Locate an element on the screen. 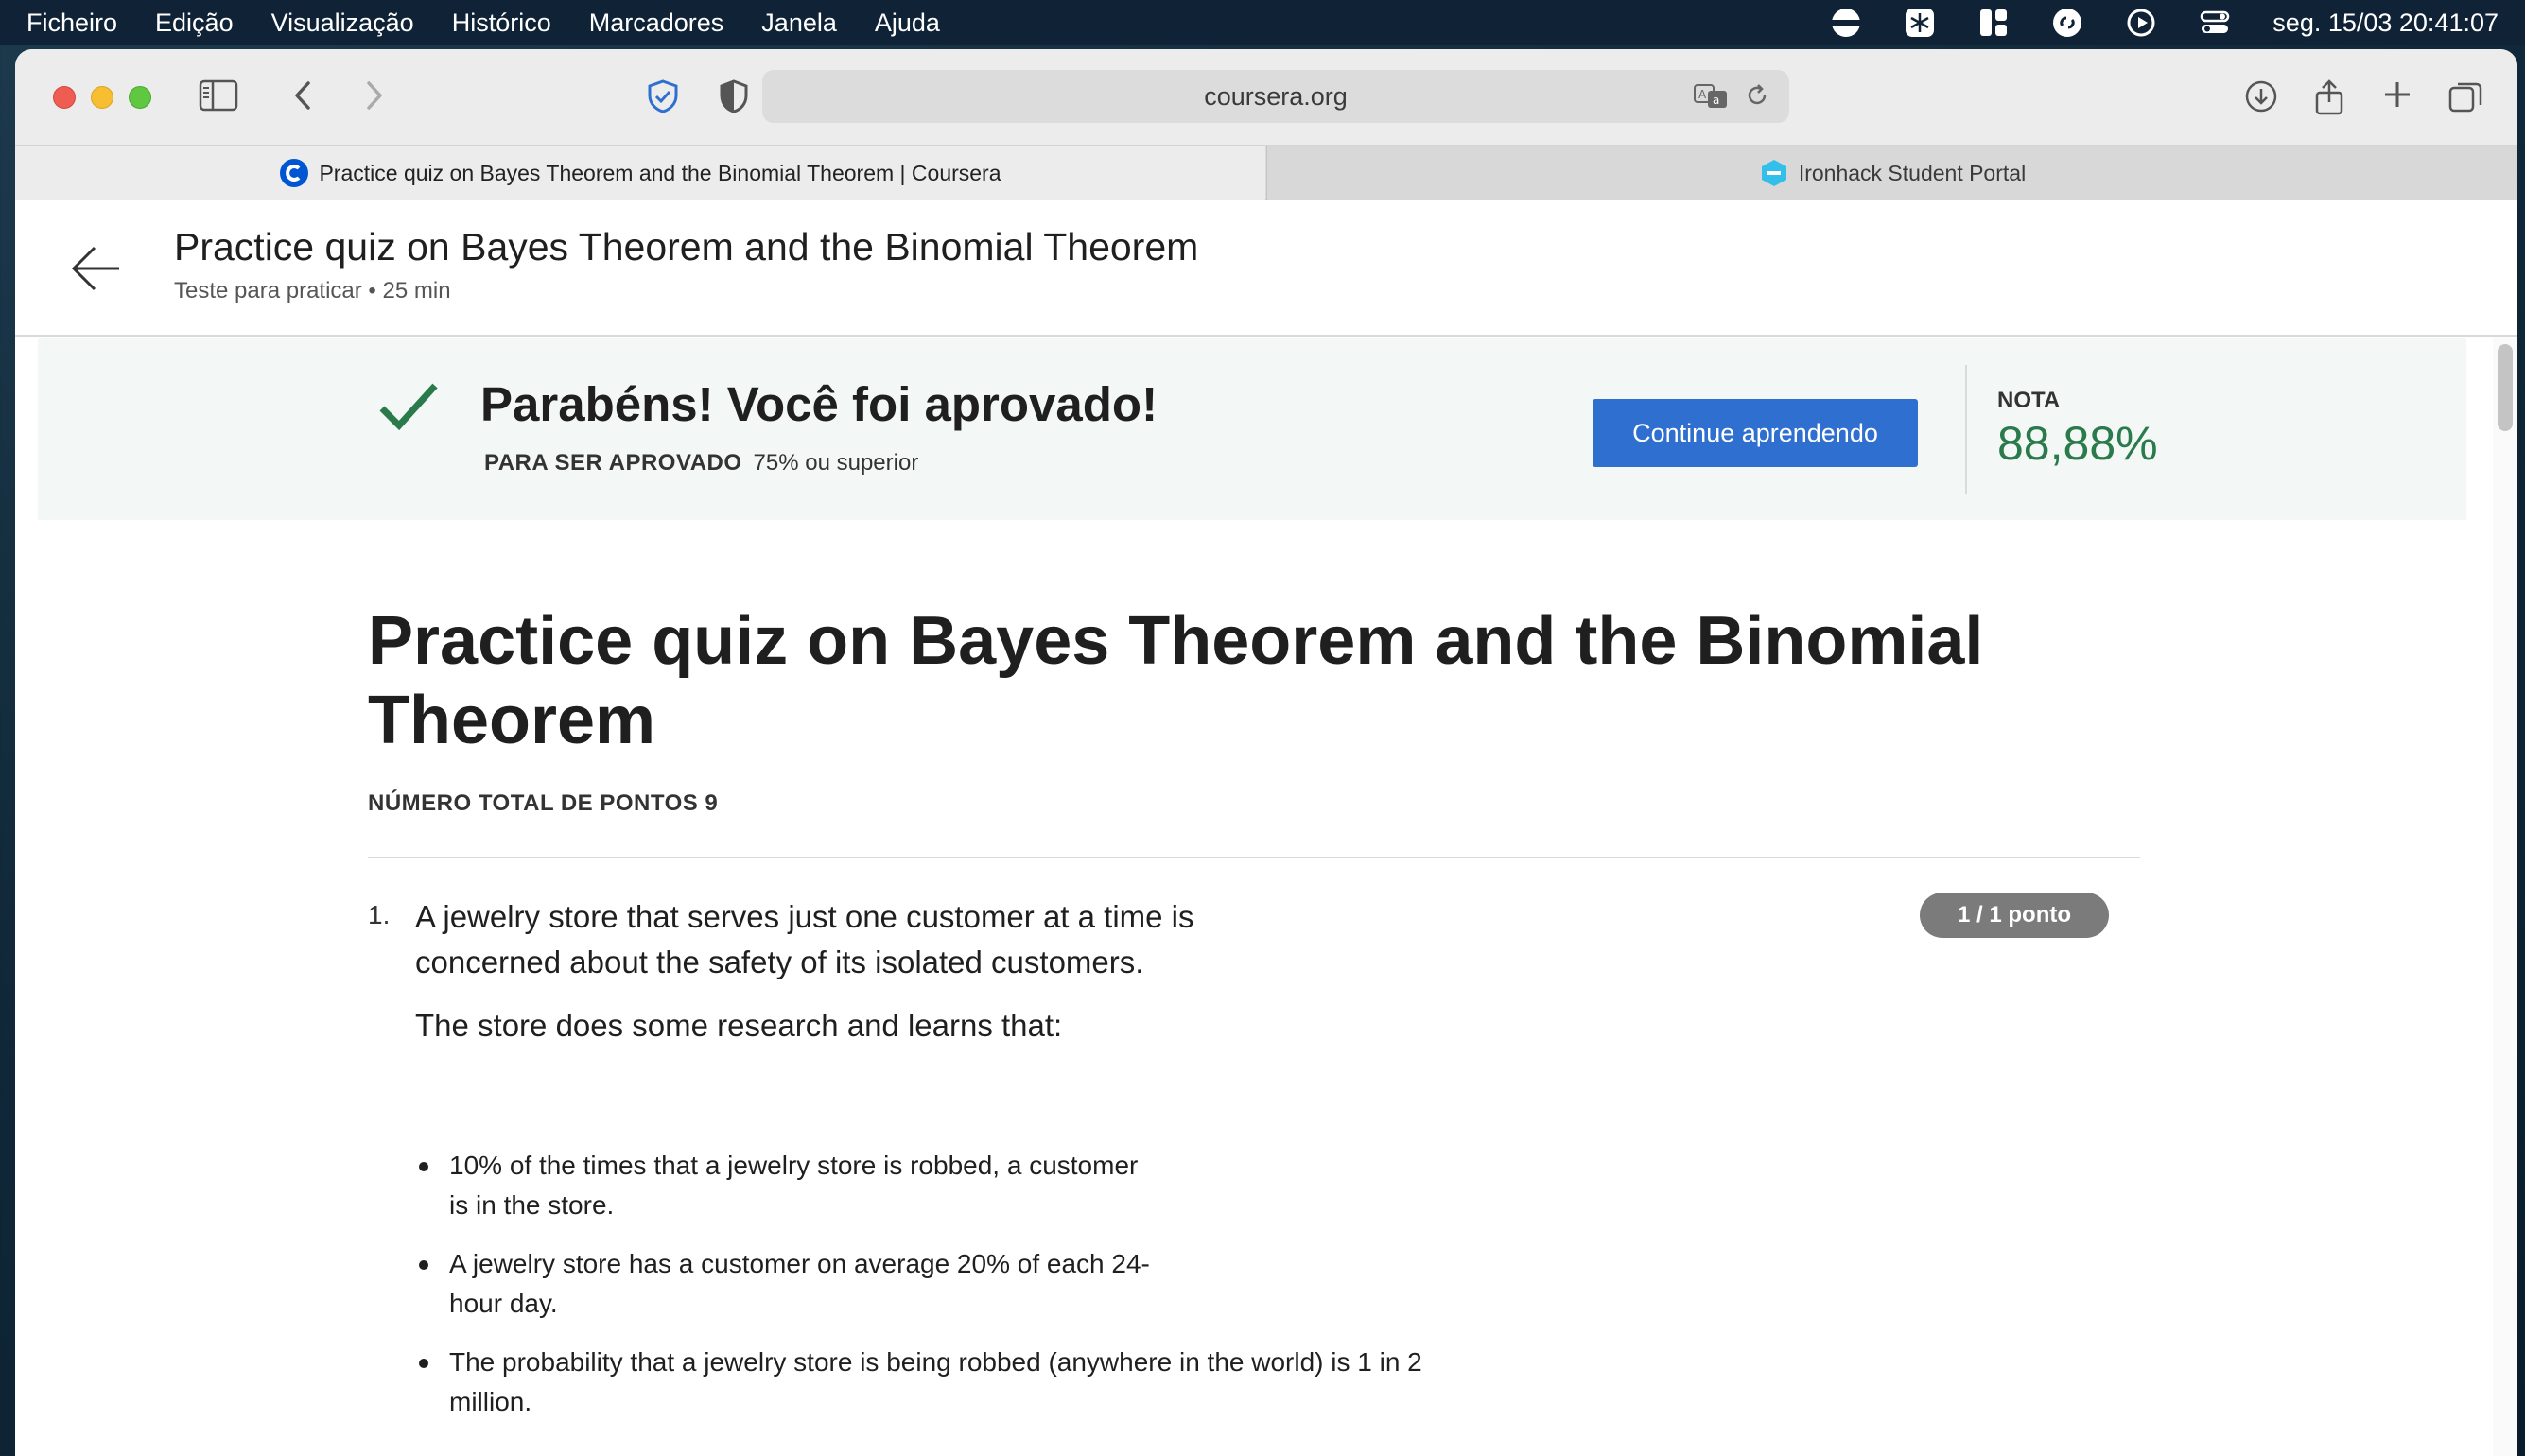 The width and height of the screenshot is (2525, 1456). continue-learning-button: Continue aprendendo is located at coordinates (1755, 433).